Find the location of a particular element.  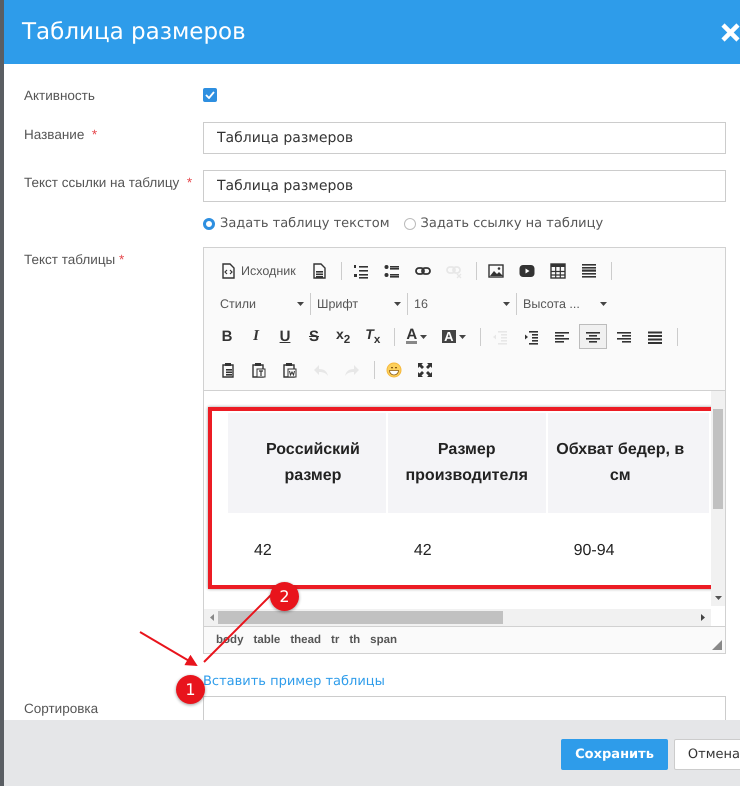

text-color-button: A is located at coordinates (417, 336).